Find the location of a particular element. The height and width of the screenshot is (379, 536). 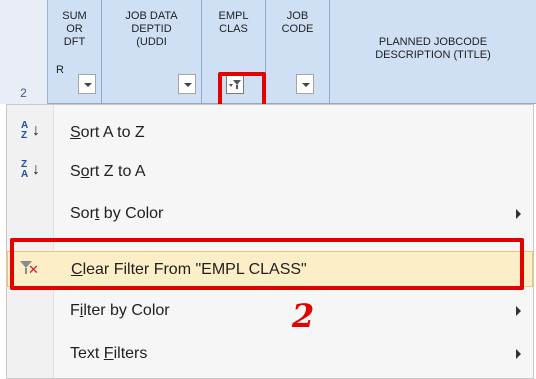

row-number: 2 is located at coordinates (23, 93).